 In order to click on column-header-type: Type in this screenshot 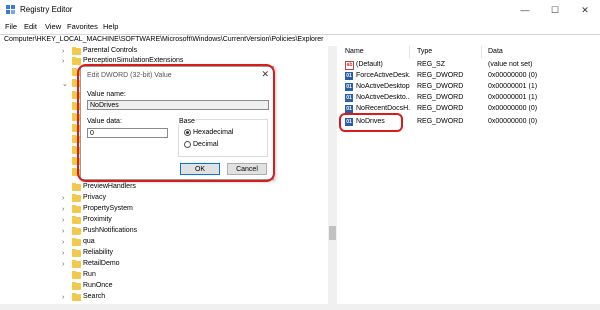, I will do `click(424, 51)`.